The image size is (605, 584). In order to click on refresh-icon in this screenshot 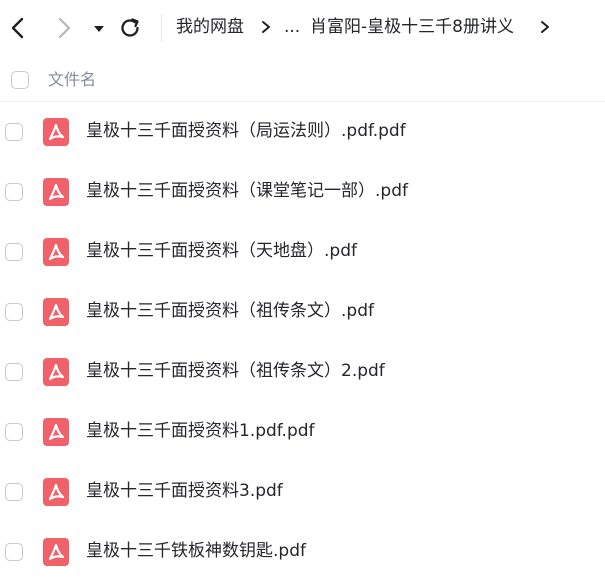, I will do `click(130, 27)`.